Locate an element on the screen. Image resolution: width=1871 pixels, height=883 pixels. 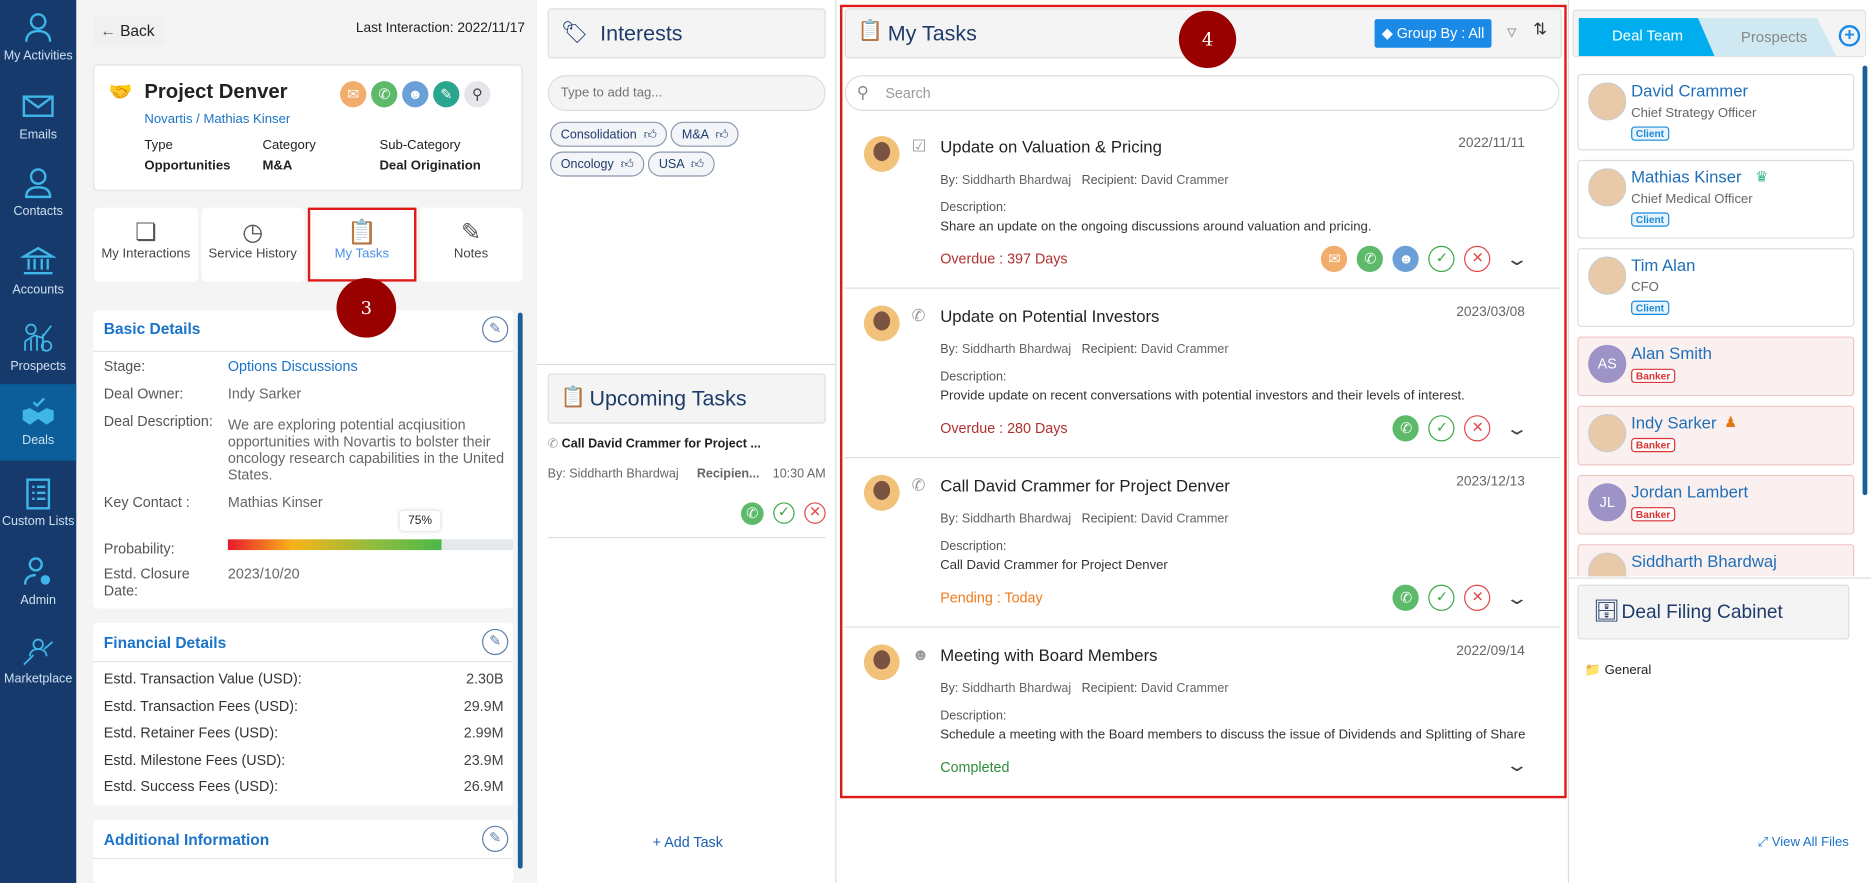
divider is located at coordinates (836, 441).